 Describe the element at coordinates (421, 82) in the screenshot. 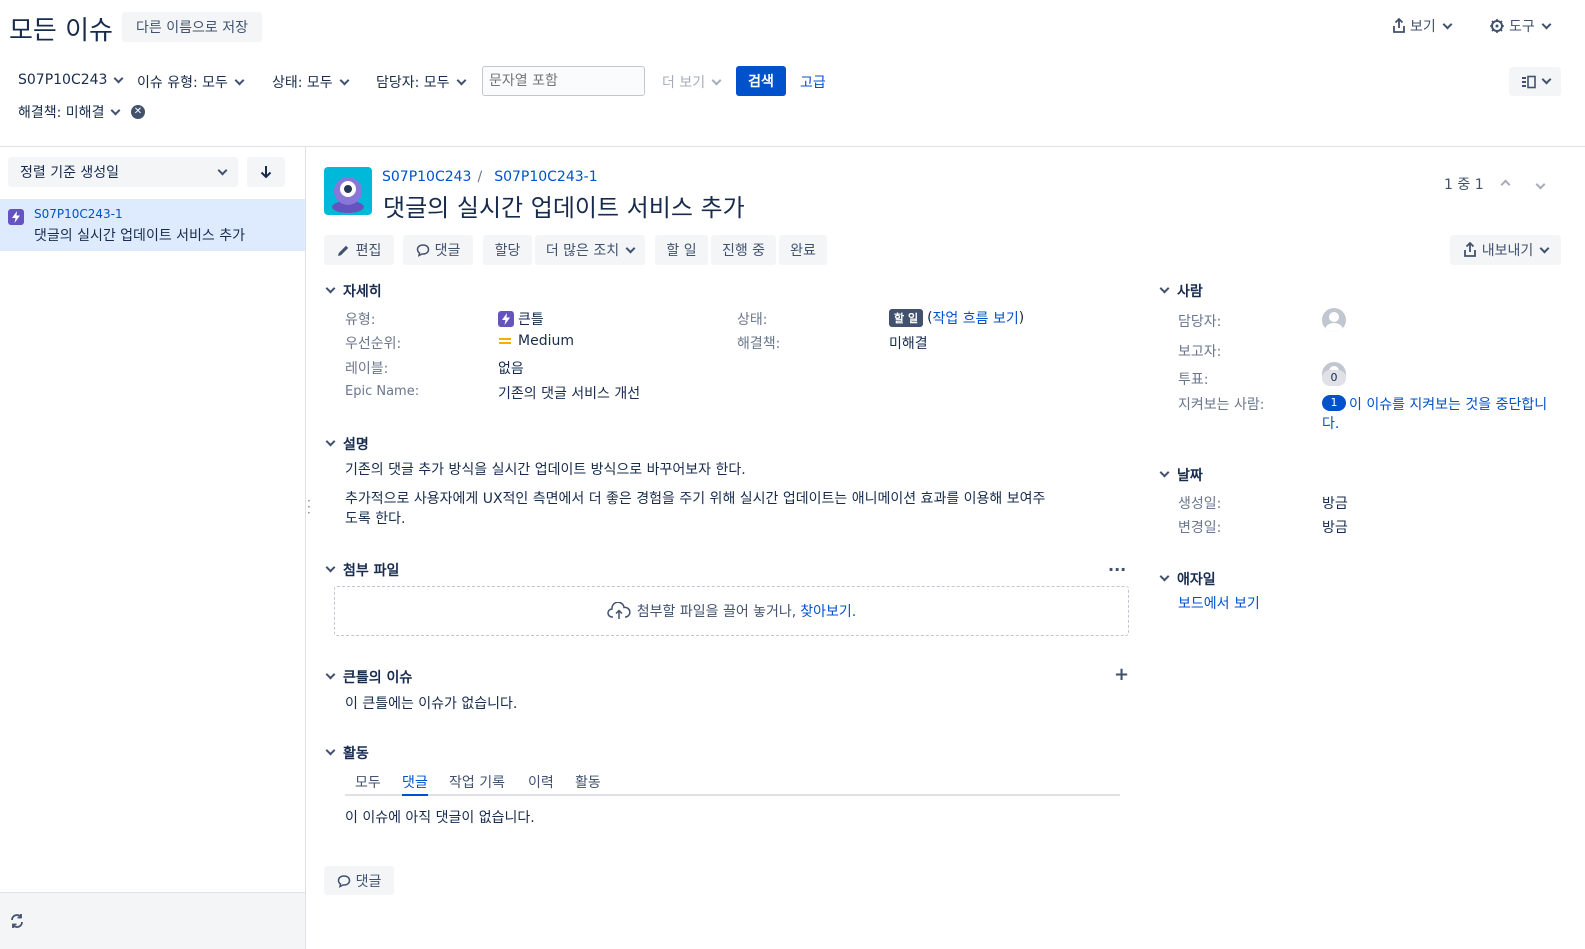

I see `assignee-filter: 담당자: 모두` at that location.